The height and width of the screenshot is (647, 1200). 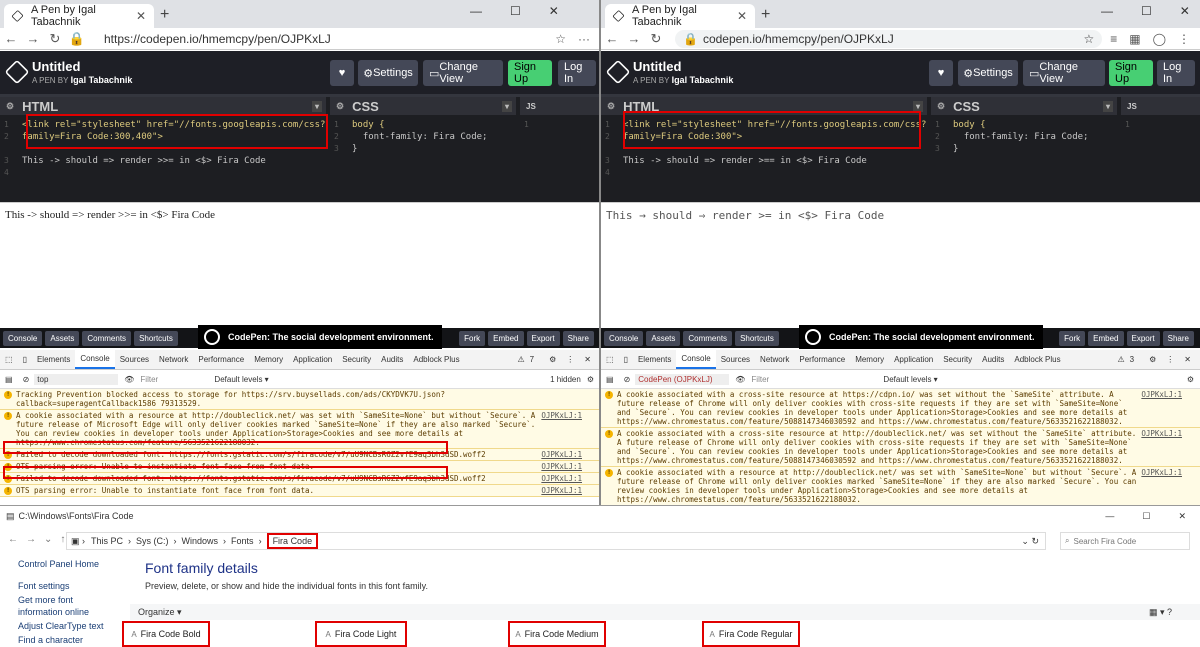 I want to click on puzzle-icon: ▦, so click(x=1134, y=39).